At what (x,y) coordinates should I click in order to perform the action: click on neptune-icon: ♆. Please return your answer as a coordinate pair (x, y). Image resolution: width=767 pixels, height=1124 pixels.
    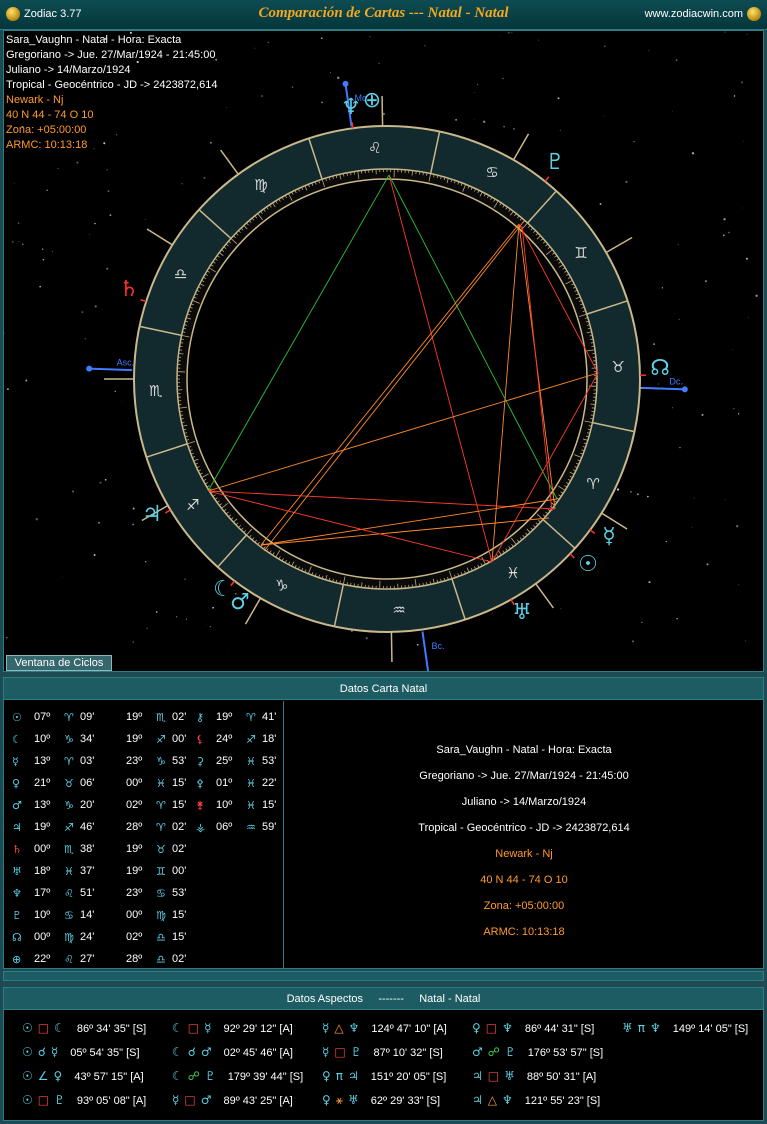
    Looking at the image, I should click on (351, 107).